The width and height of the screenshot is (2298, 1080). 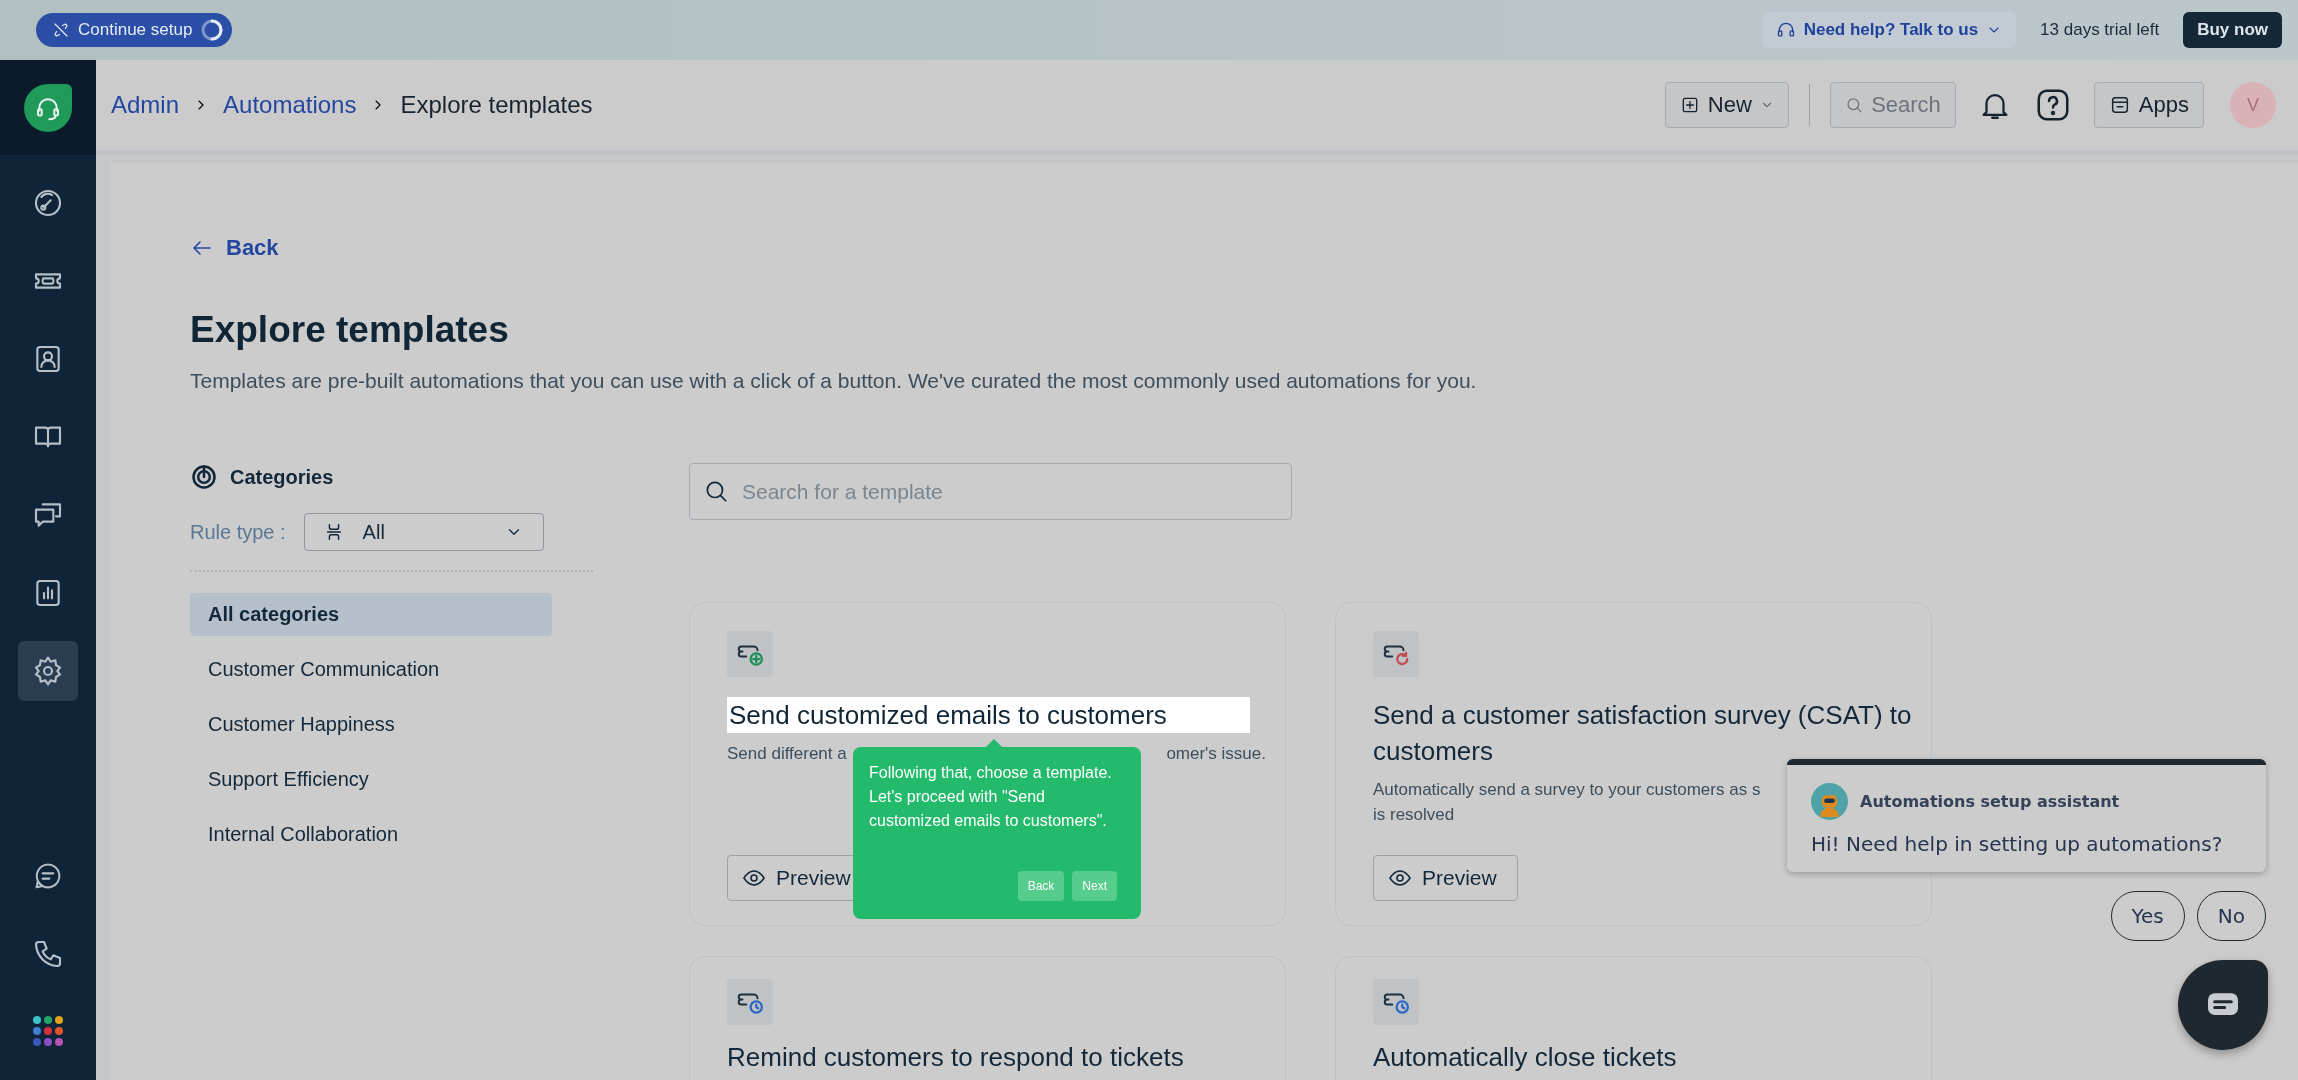 I want to click on category-item: All categories, so click(x=371, y=614).